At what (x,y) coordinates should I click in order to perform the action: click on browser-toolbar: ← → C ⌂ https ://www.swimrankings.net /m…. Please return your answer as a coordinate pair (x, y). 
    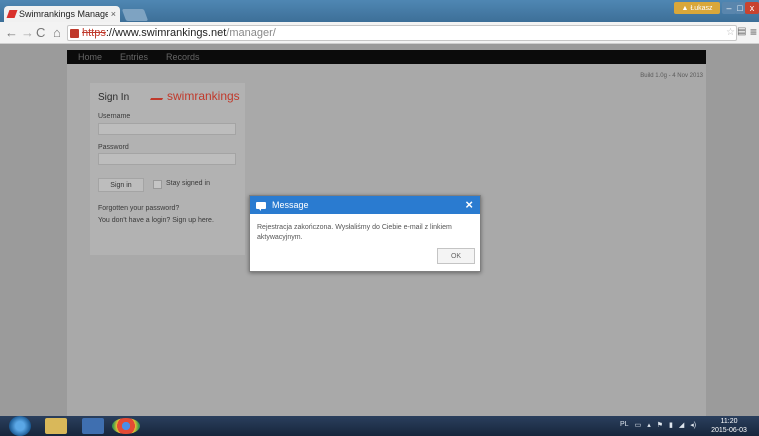
    Looking at the image, I should click on (379, 33).